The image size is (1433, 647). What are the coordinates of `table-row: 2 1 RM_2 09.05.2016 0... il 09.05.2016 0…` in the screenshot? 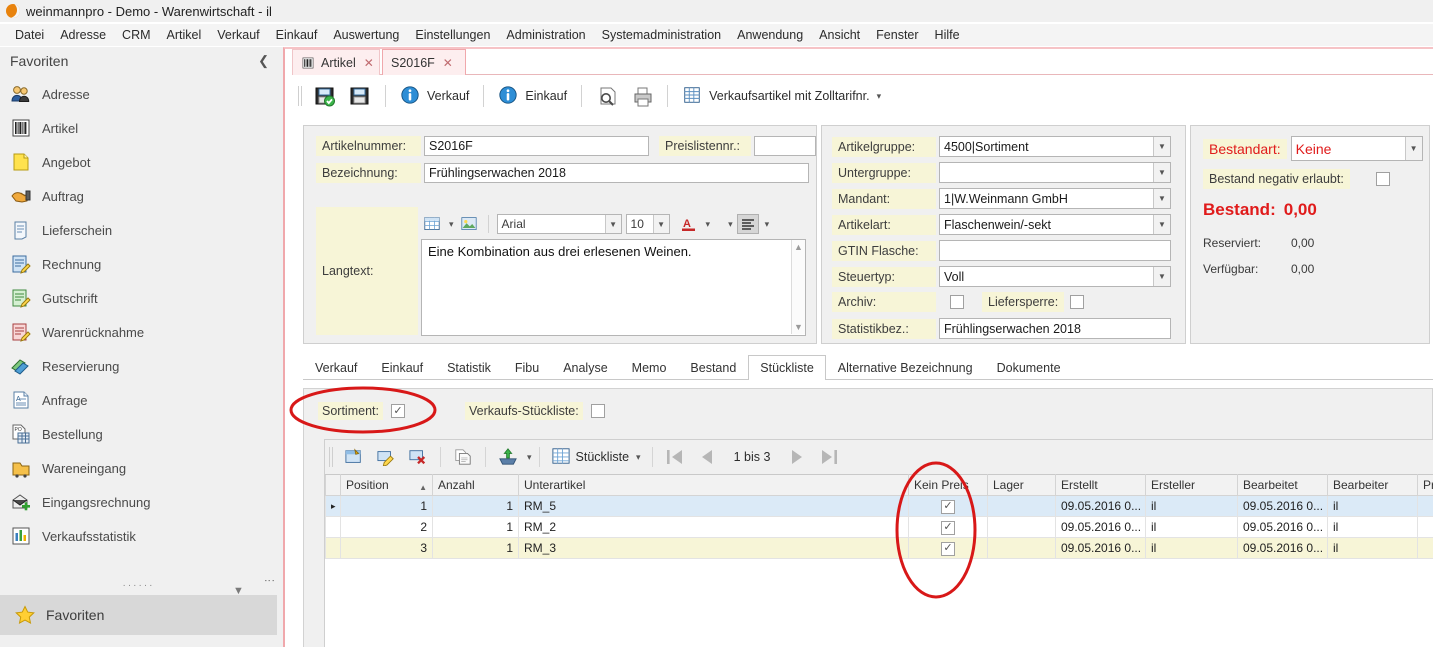 It's located at (879, 527).